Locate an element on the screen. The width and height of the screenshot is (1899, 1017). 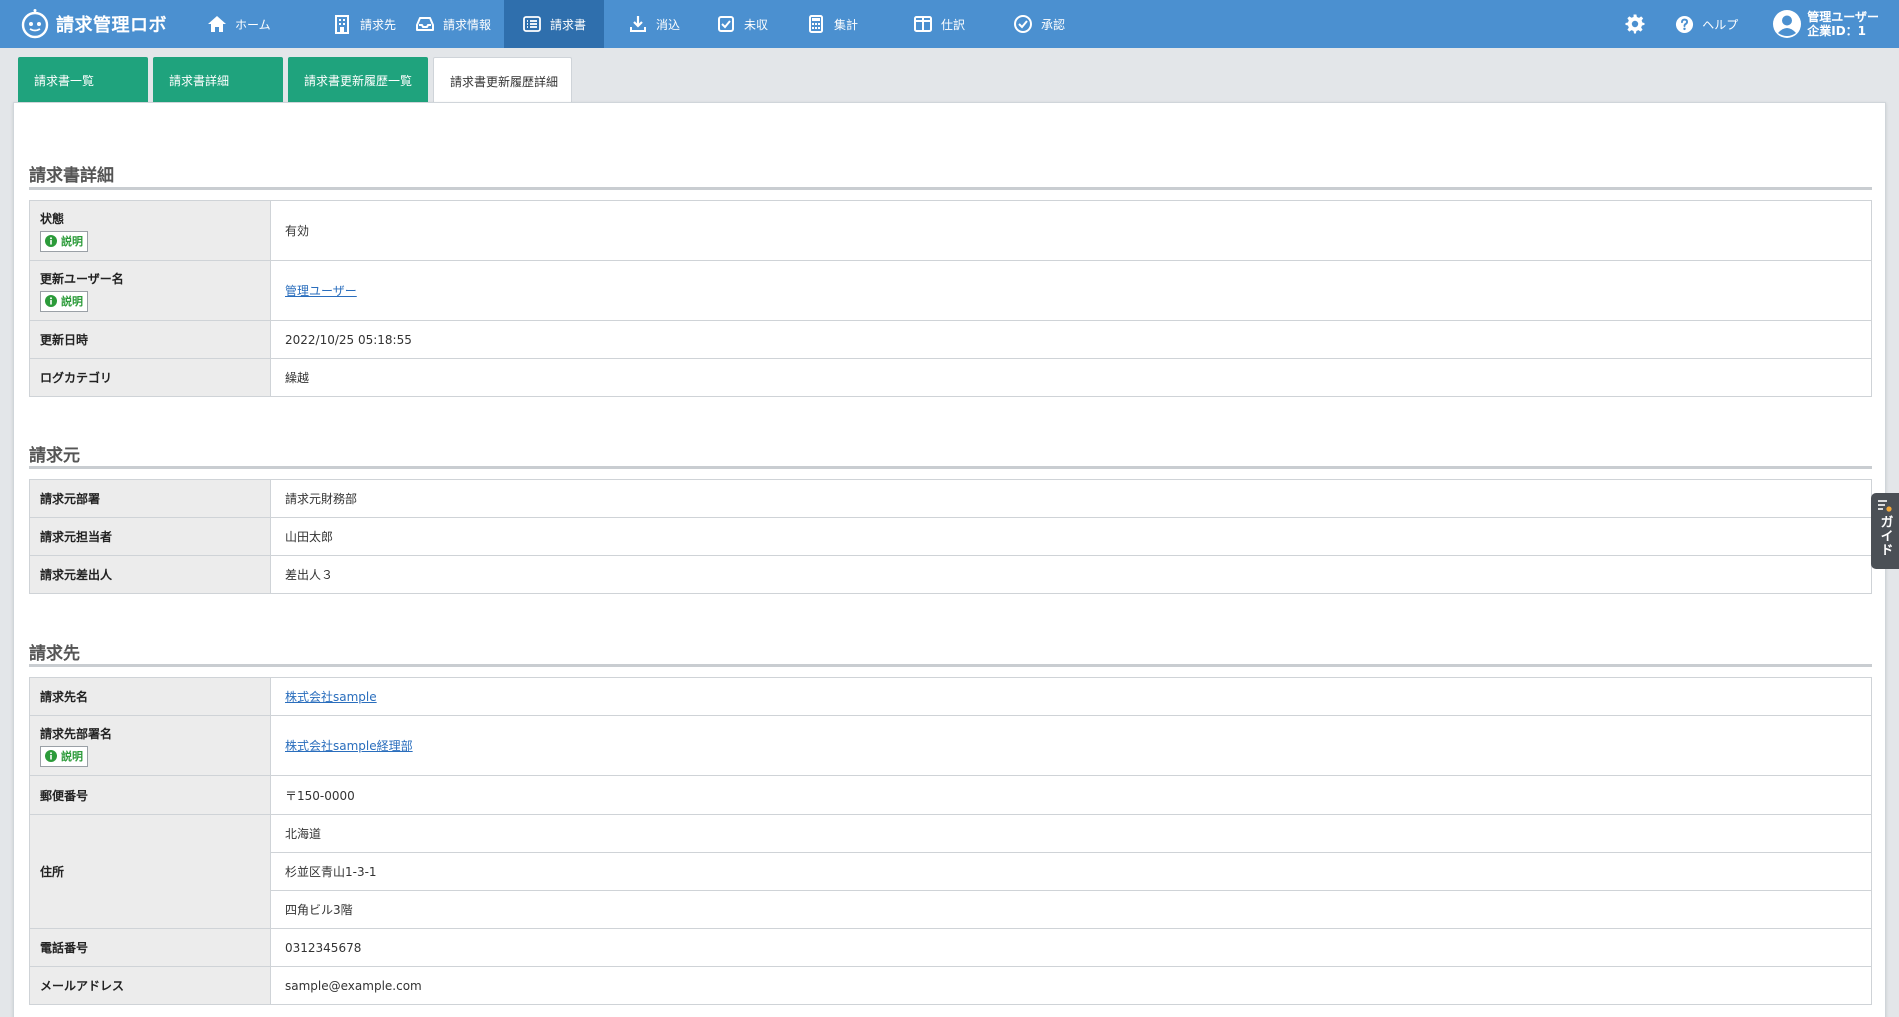
row-header: 更新ユーザー名 説明 is located at coordinates (150, 290).